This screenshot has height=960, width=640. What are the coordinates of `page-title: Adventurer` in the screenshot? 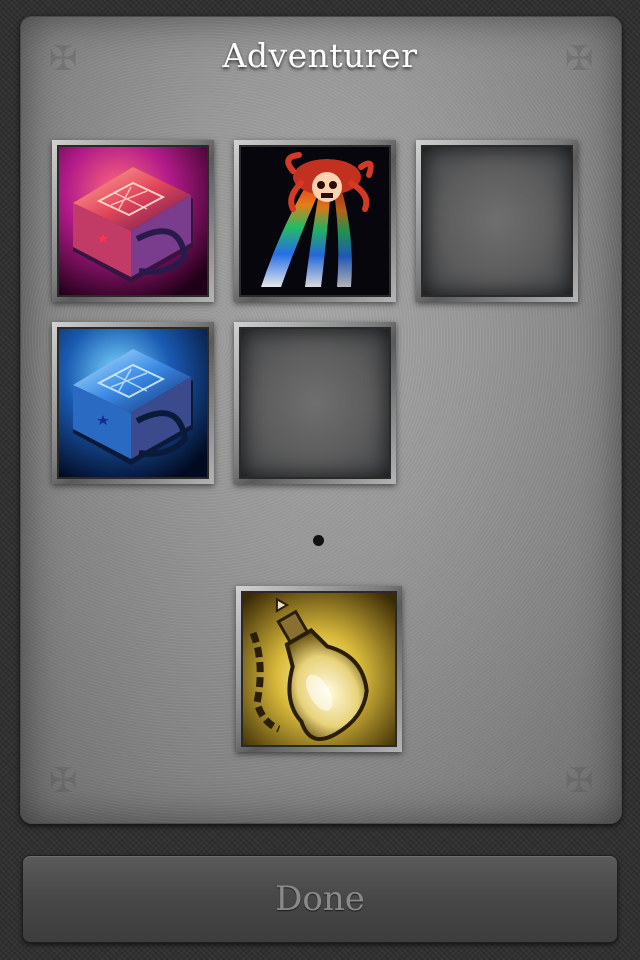 It's located at (320, 55).